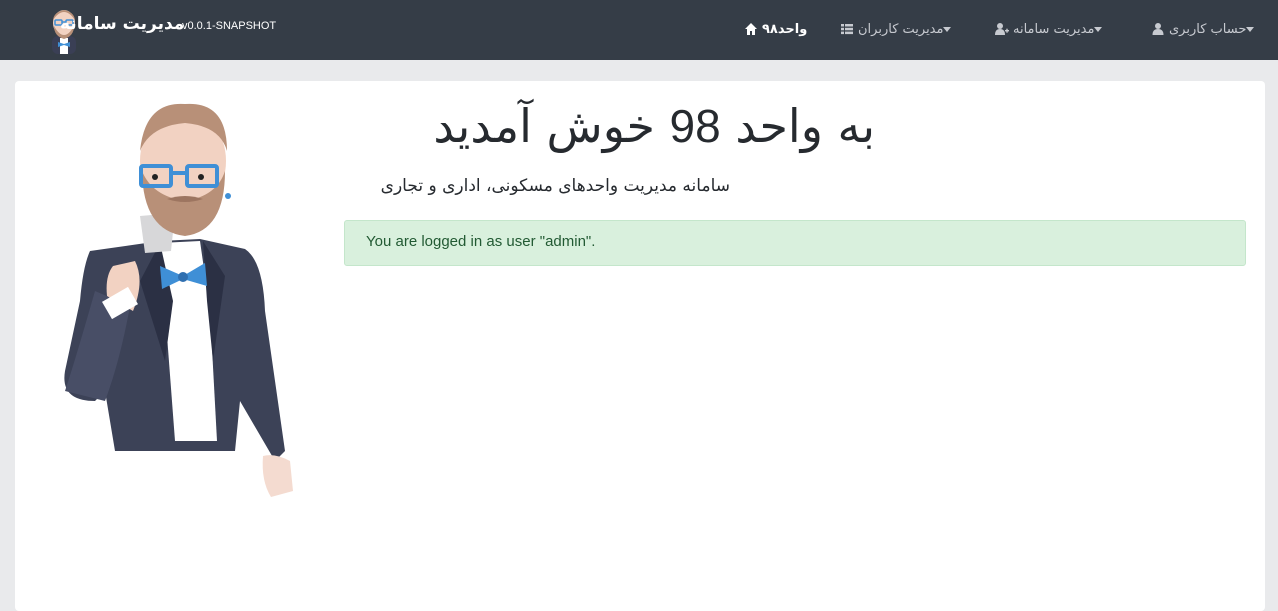  I want to click on welcome-title: به واحد 98 خوش آمدید, so click(654, 126).